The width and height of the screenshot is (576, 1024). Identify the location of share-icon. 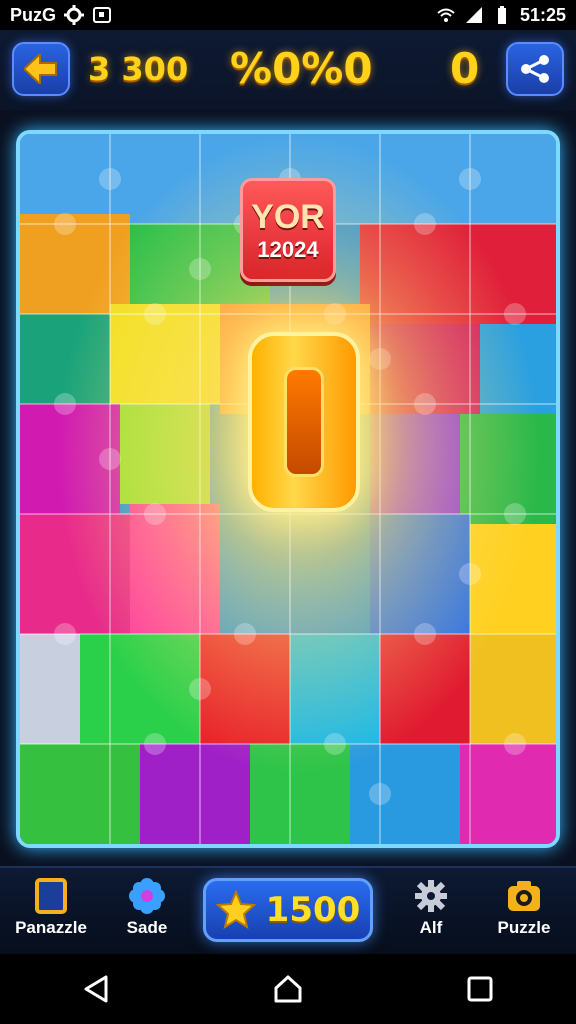
(535, 69).